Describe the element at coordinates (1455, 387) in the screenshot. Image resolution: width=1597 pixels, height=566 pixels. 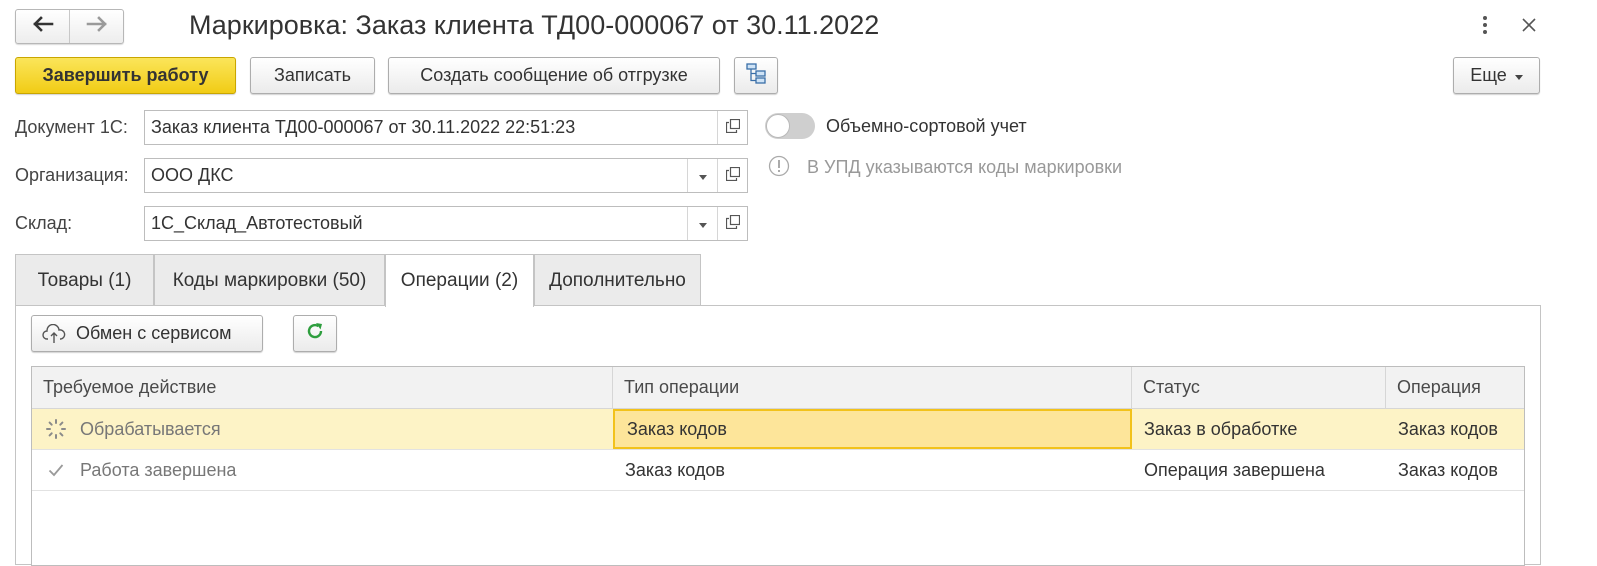
I see `column-header-operation: Операция` at that location.